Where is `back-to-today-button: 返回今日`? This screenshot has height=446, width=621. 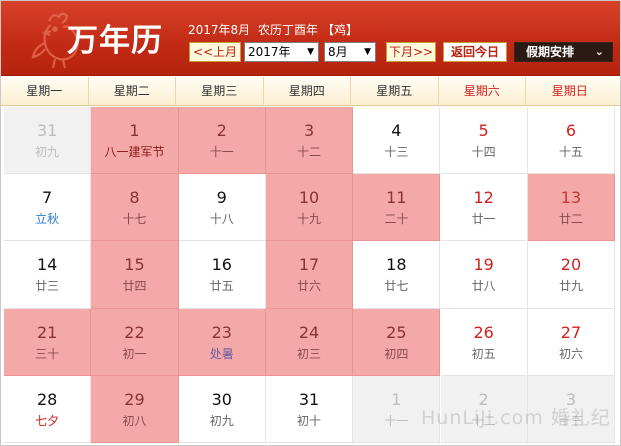 back-to-today-button: 返回今日 is located at coordinates (475, 52).